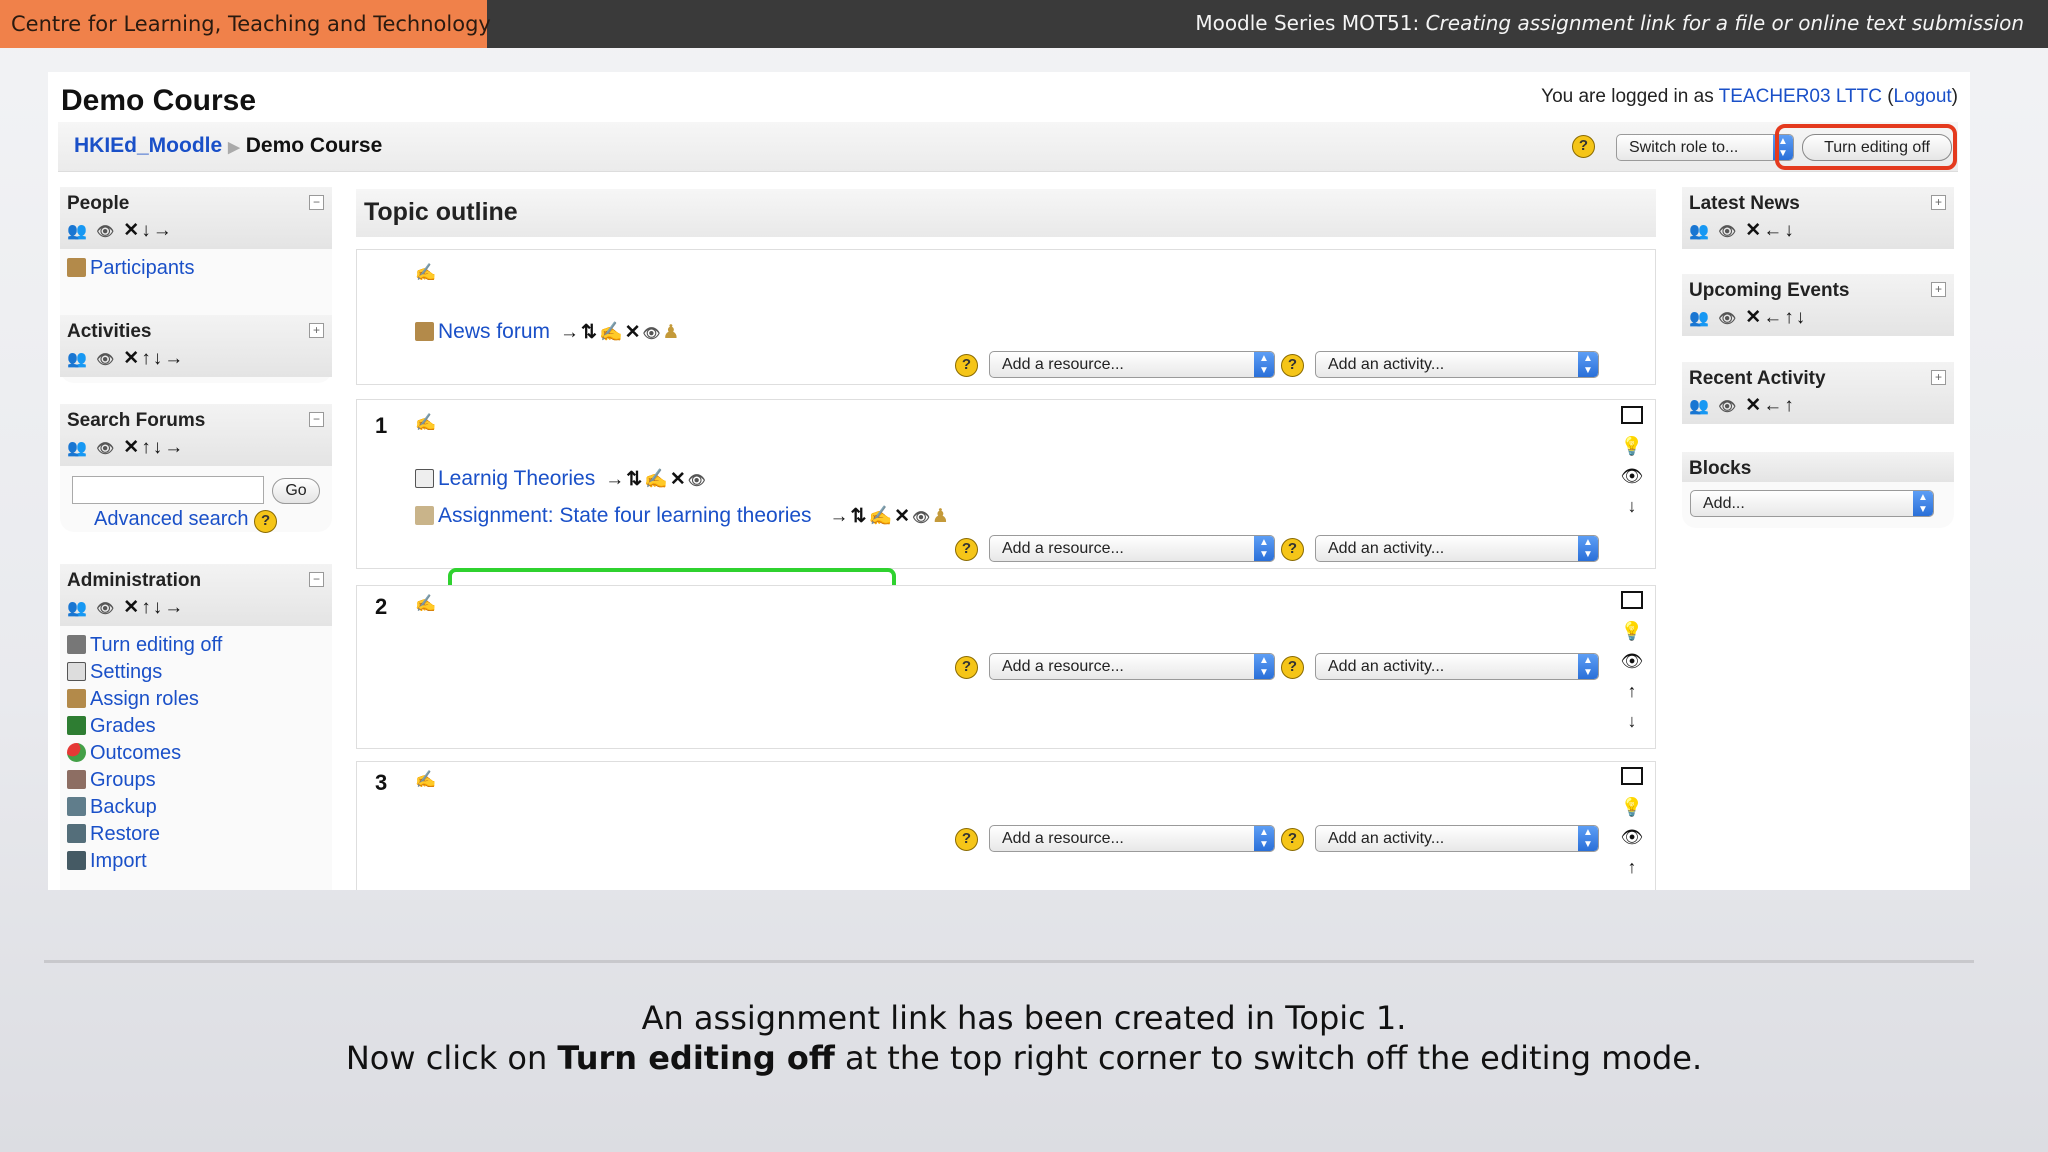 The width and height of the screenshot is (2048, 1152). What do you see at coordinates (196, 268) in the screenshot?
I see `participants-link: Participants` at bounding box center [196, 268].